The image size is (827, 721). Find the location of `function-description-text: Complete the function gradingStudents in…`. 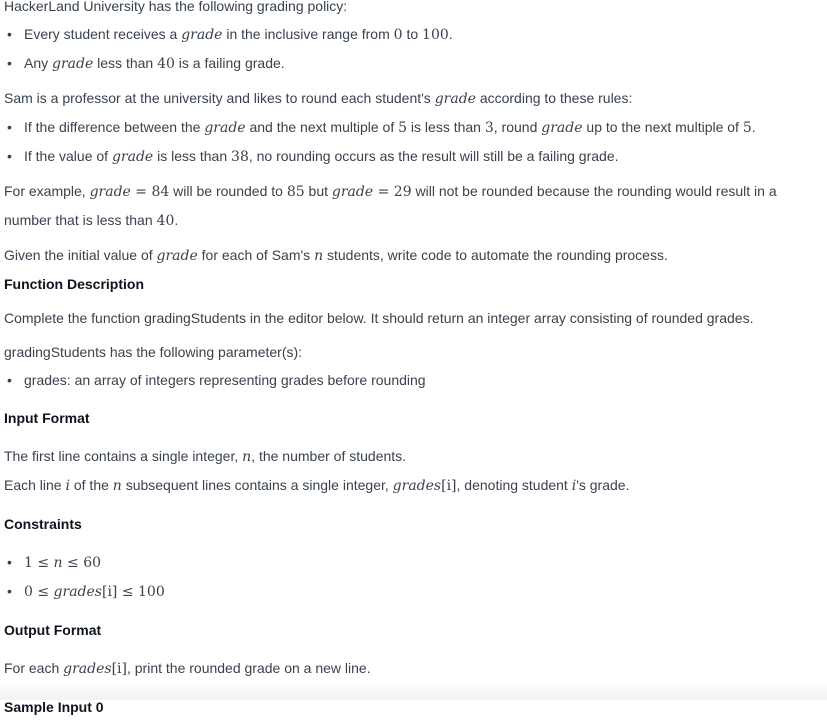

function-description-text: Complete the function gradingStudents in… is located at coordinates (379, 318).